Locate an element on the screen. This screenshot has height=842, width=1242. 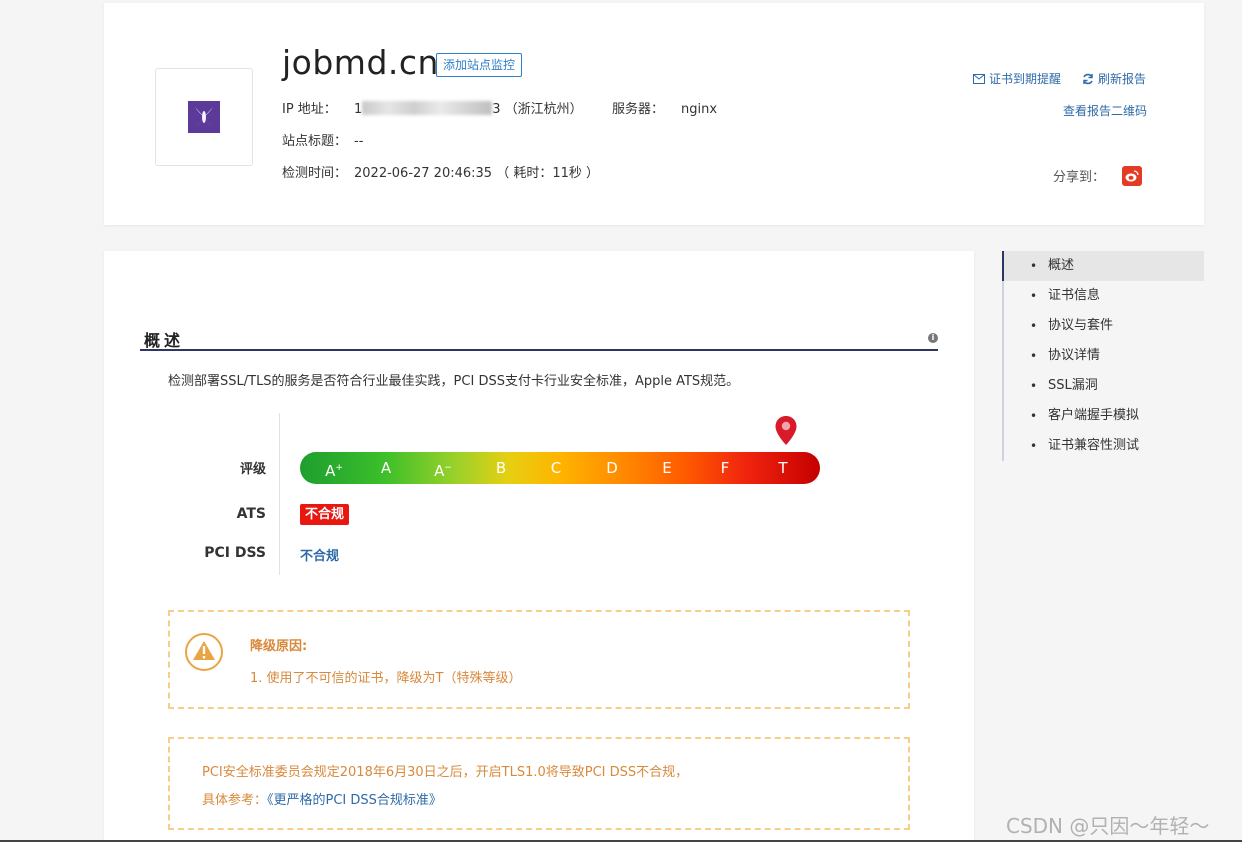
server-value: nginx is located at coordinates (699, 109).